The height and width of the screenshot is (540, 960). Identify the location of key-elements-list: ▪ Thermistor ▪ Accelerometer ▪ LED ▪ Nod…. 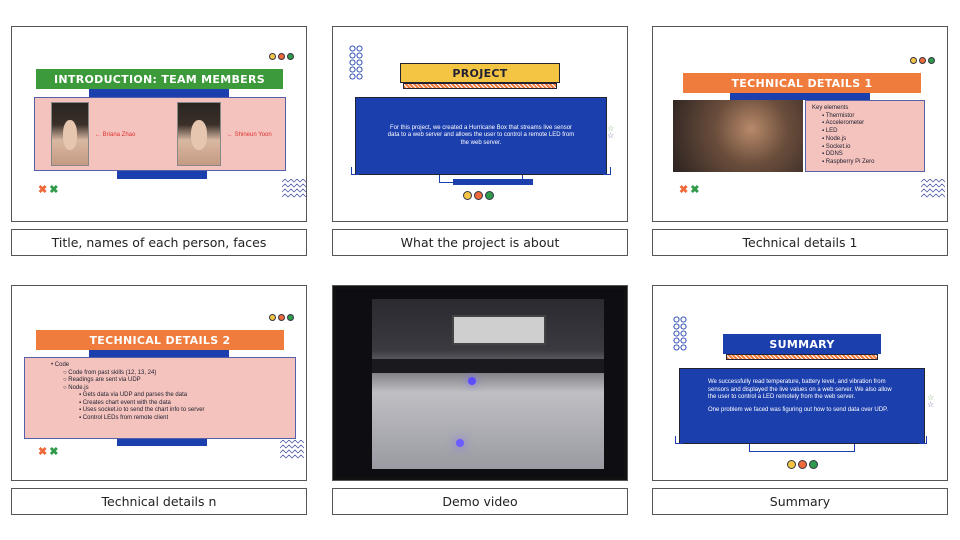
(865, 140).